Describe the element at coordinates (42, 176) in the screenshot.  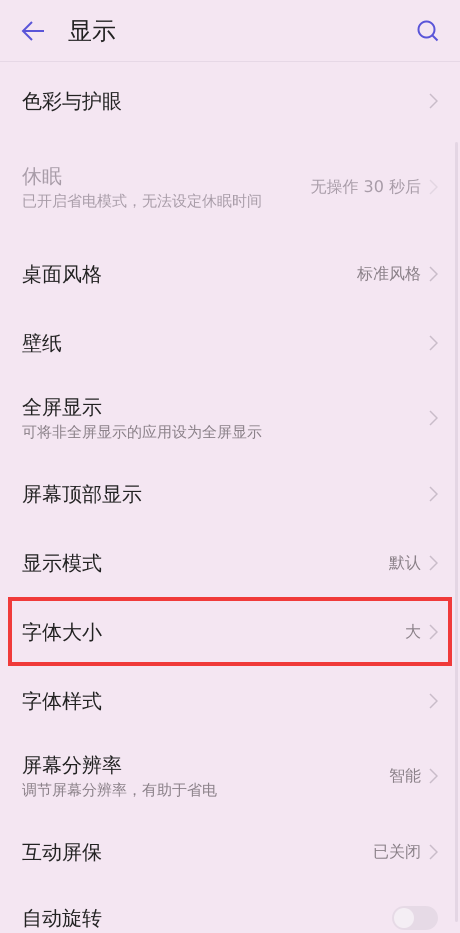
I see `setting-title: 休眠` at that location.